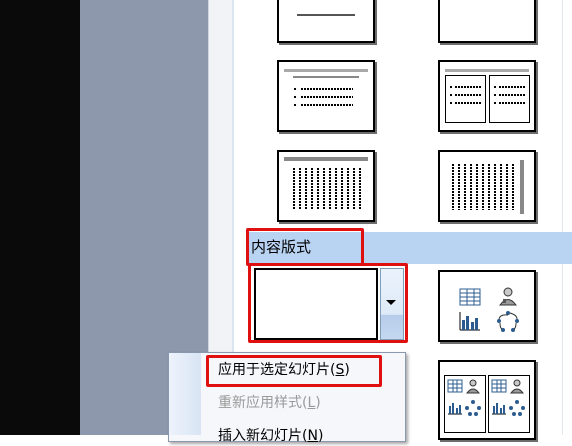  I want to click on layout-title-and-vertical-text, so click(326, 186).